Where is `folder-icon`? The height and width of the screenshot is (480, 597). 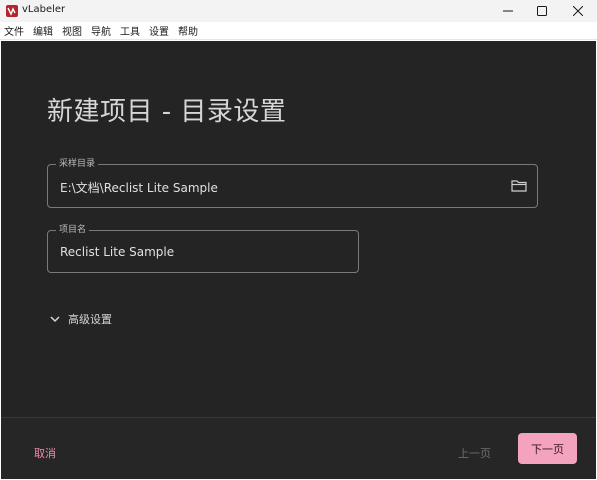 folder-icon is located at coordinates (519, 185).